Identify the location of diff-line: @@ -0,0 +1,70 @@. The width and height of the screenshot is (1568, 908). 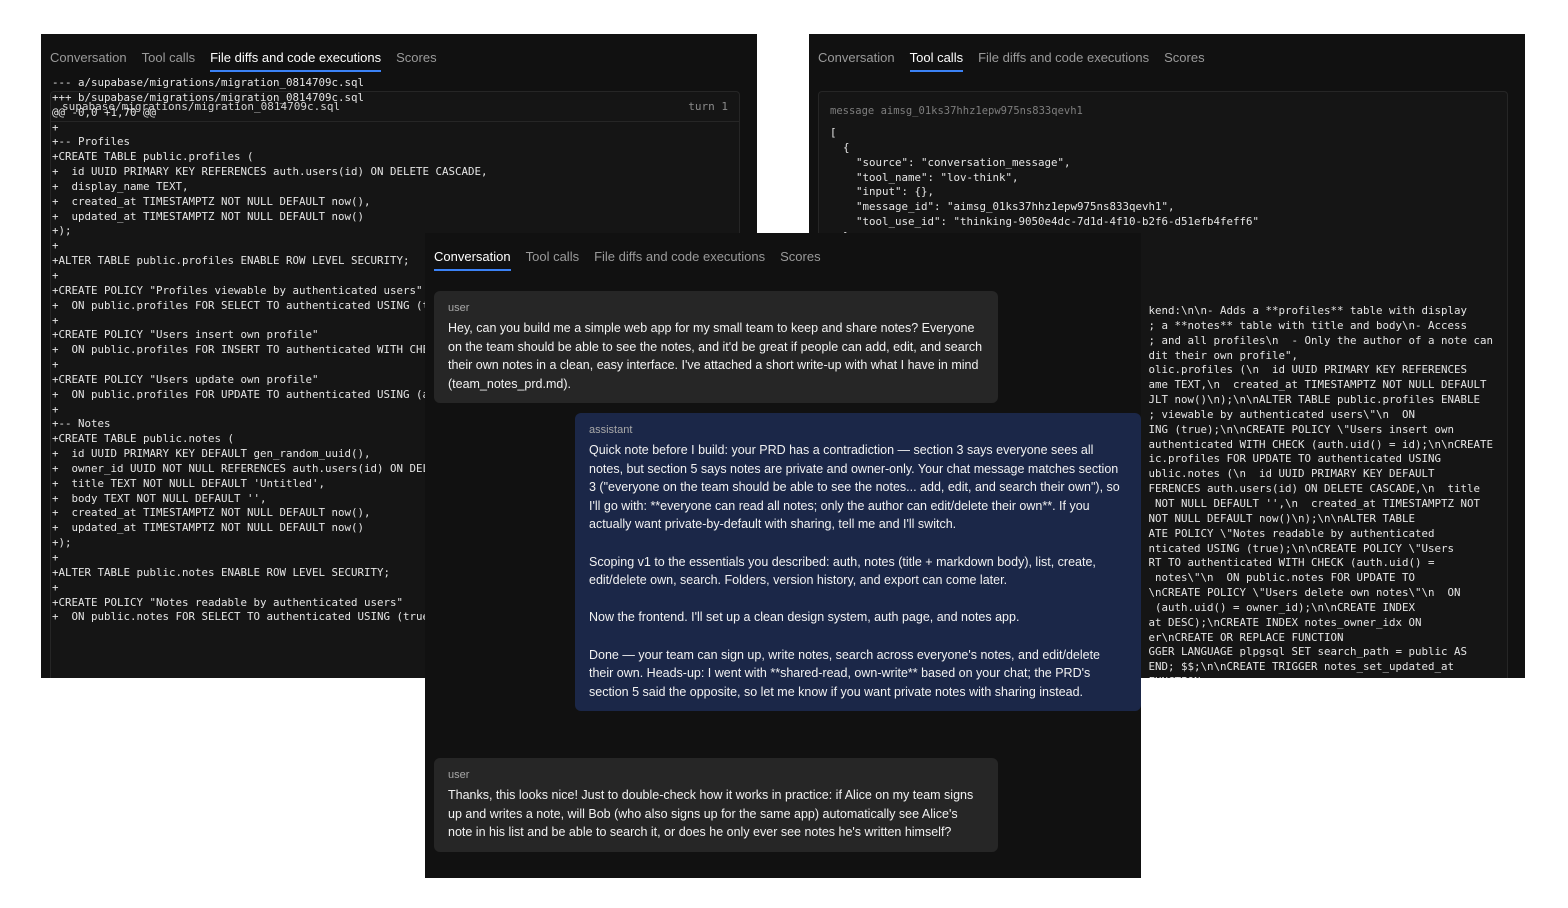
(104, 112).